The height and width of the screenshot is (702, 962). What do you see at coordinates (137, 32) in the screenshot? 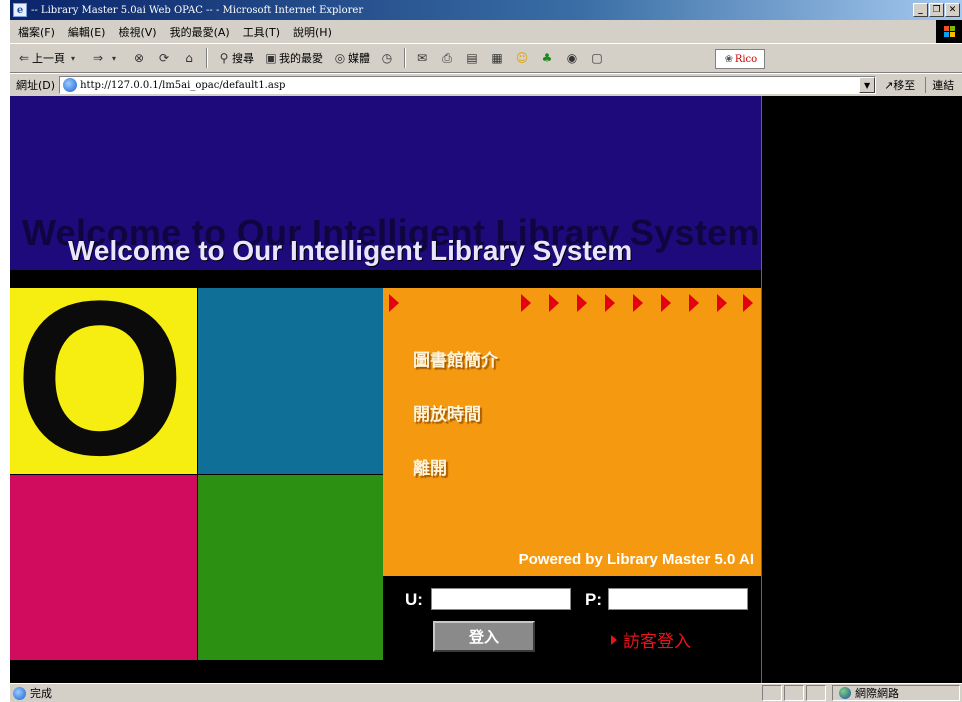
I see `menu-view: 檢視(V)` at bounding box center [137, 32].